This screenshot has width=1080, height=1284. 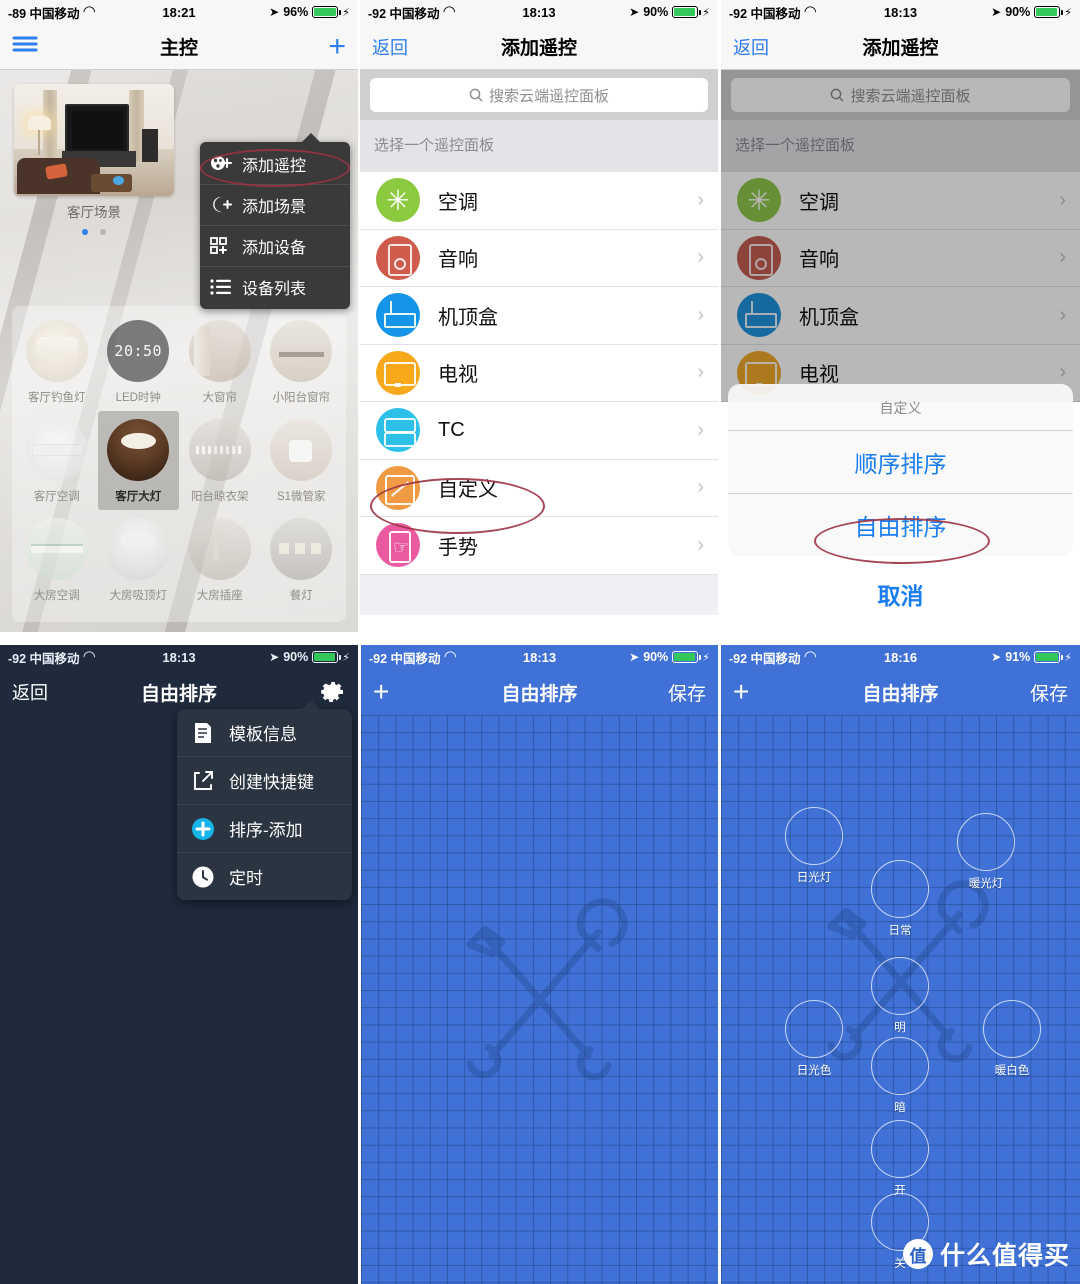 I want to click on blueprint-node: 日光灯, so click(x=814, y=846).